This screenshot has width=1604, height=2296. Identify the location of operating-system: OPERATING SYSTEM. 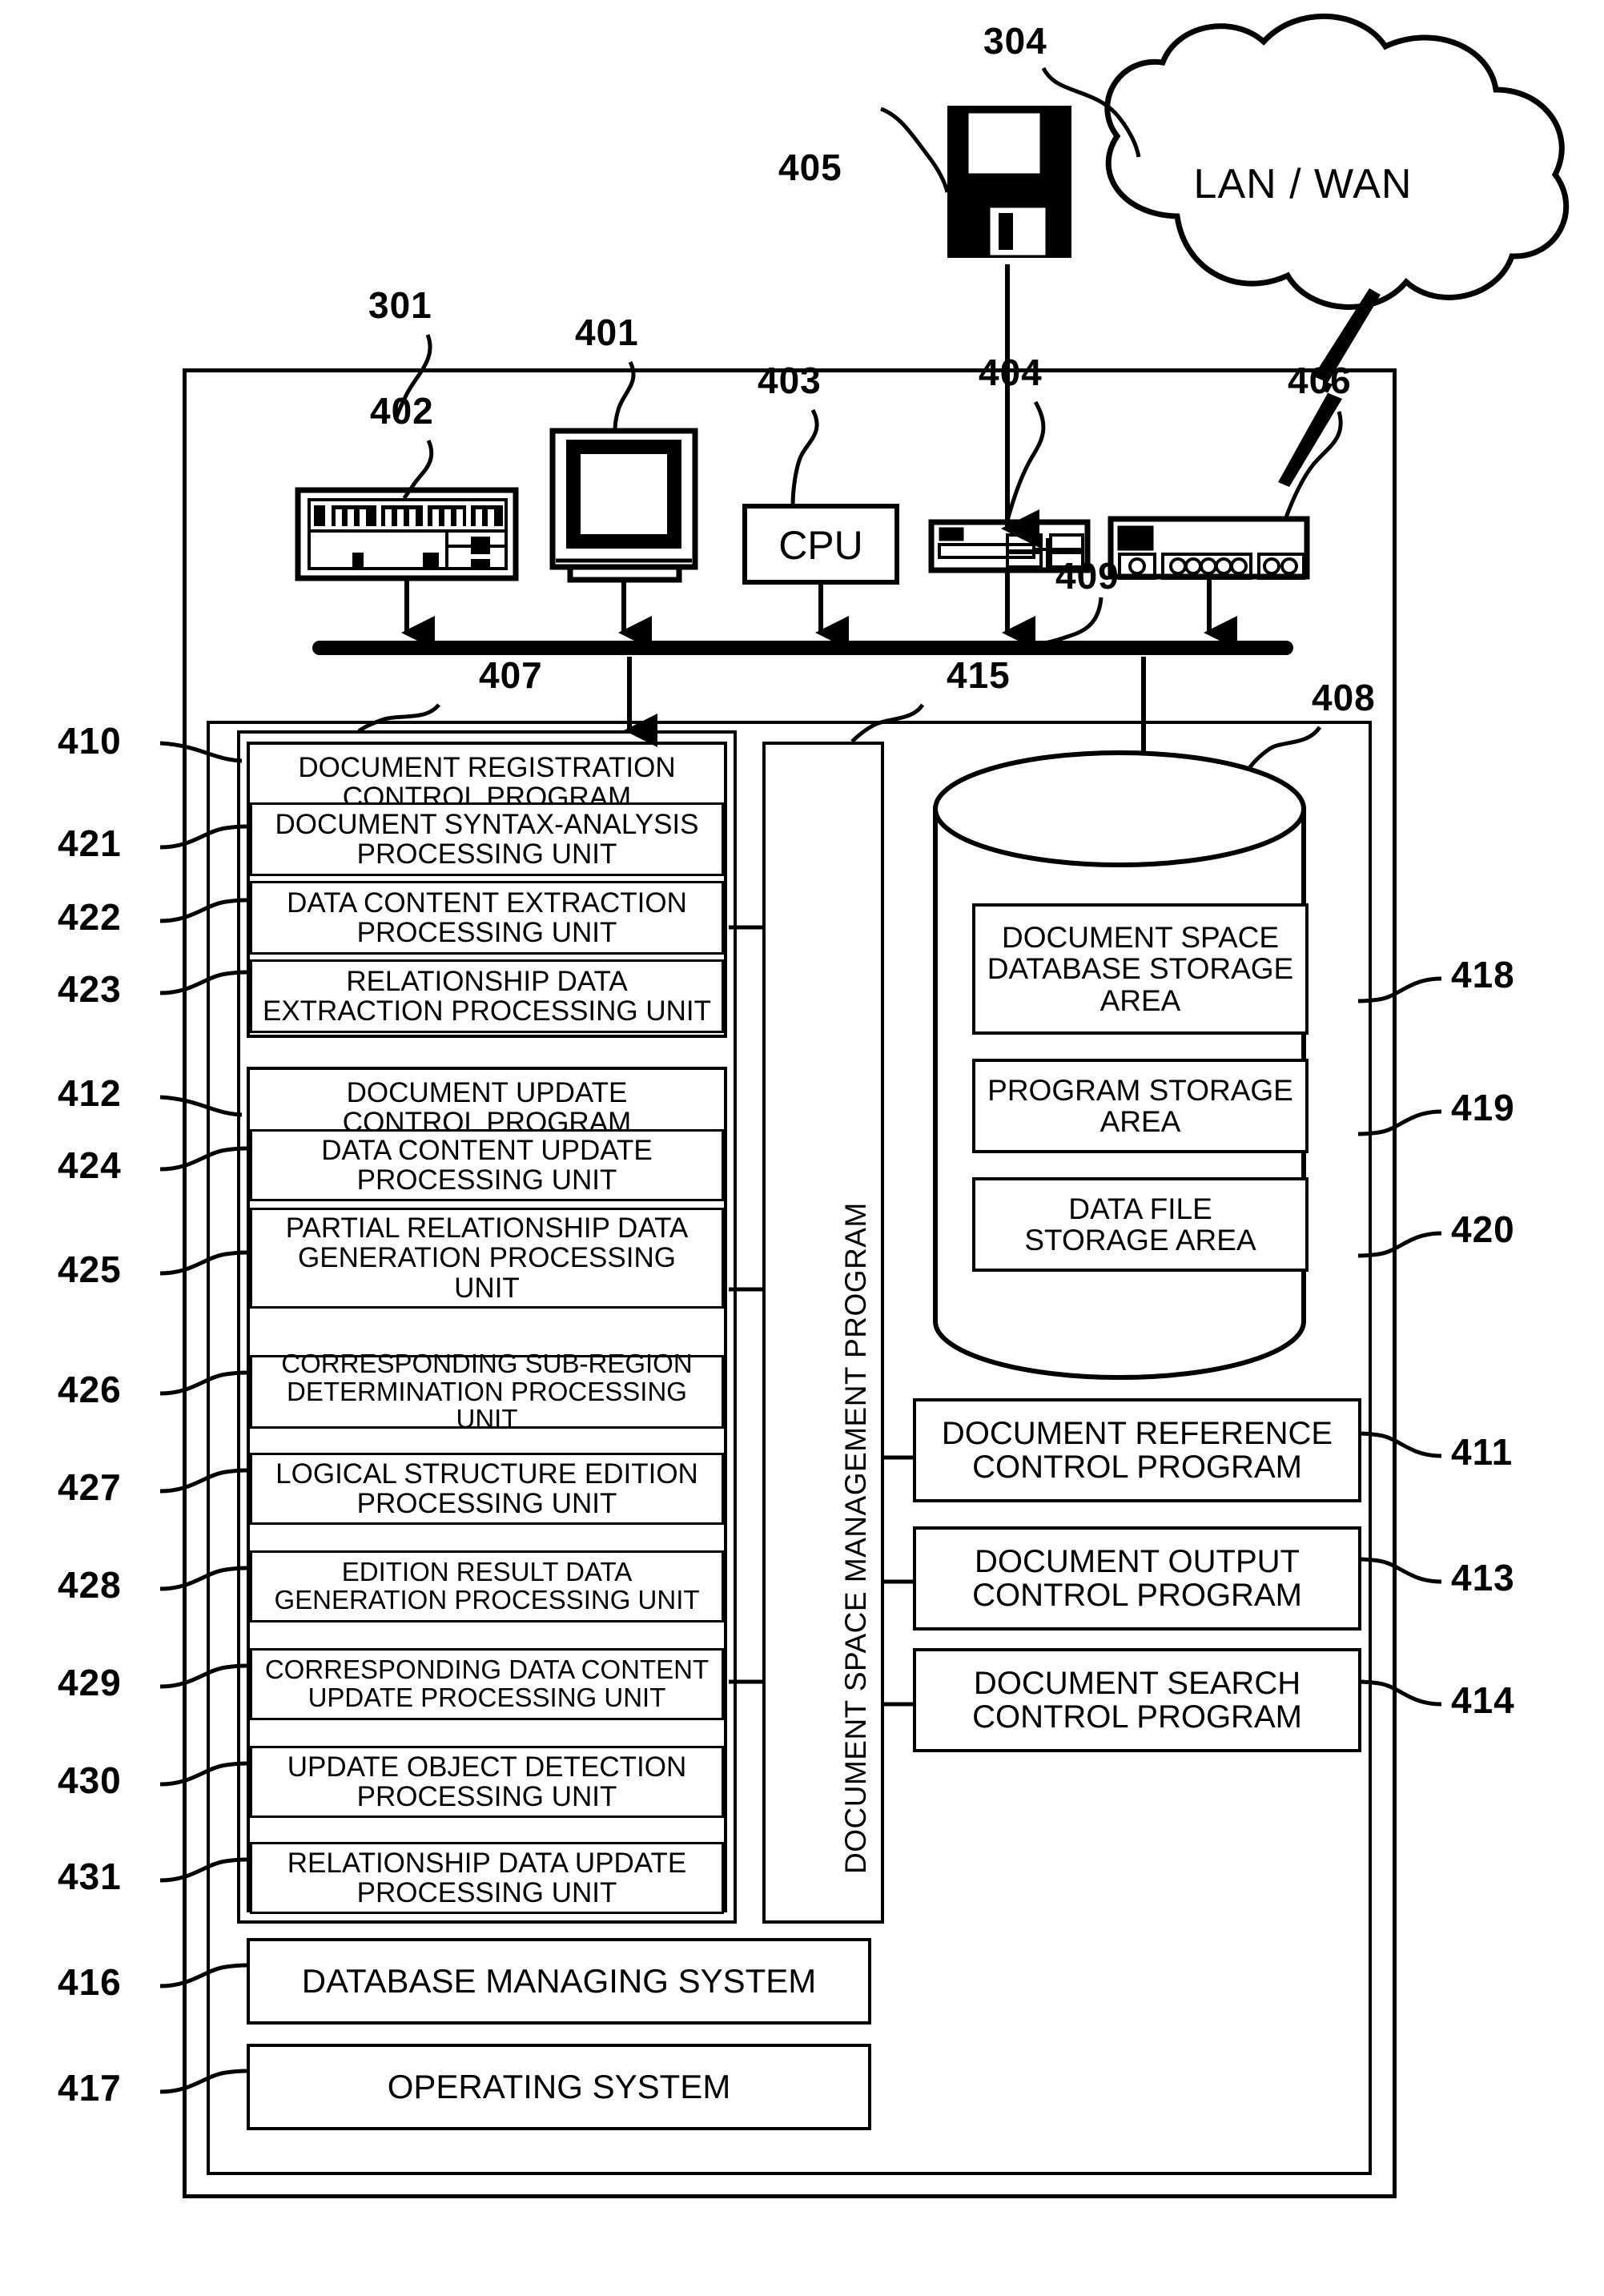
(559, 2087).